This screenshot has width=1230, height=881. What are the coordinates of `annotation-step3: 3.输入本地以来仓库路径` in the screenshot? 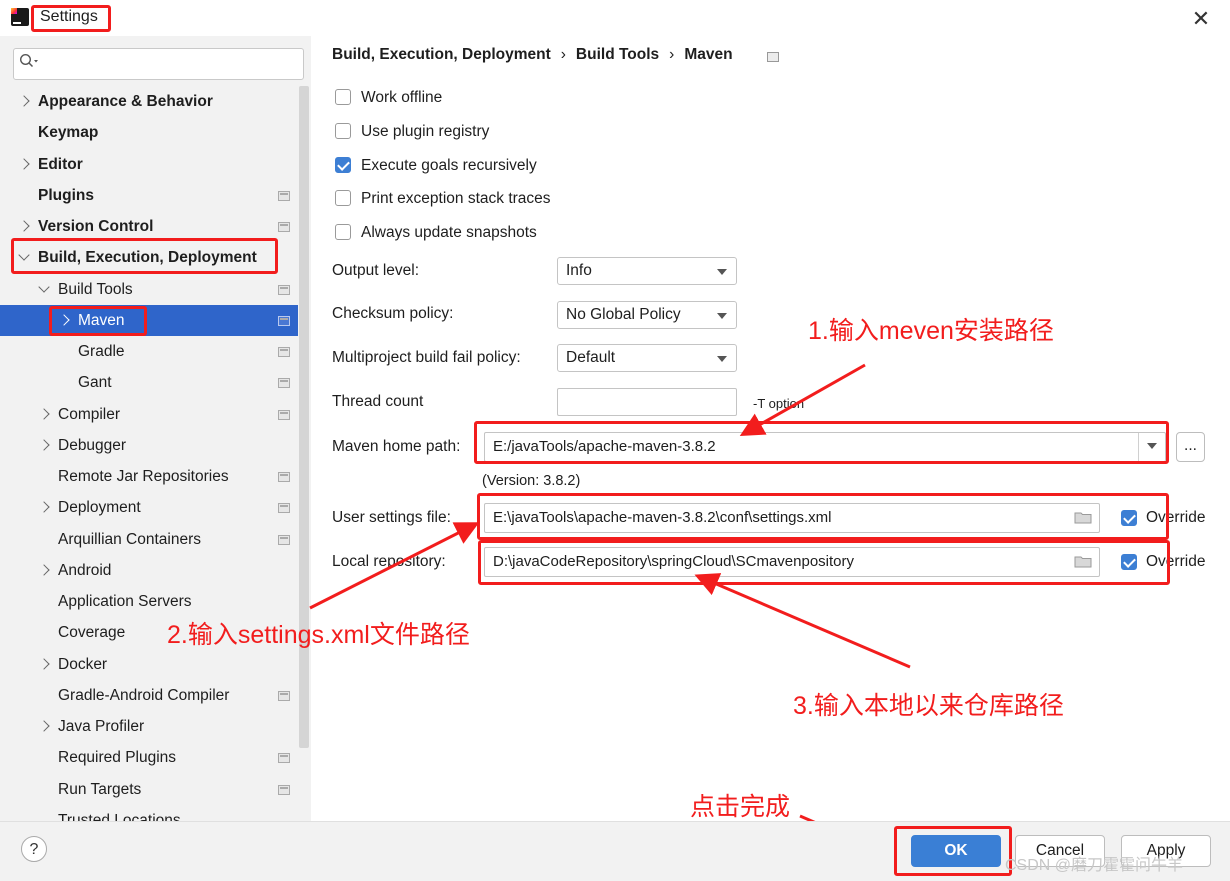 It's located at (928, 706).